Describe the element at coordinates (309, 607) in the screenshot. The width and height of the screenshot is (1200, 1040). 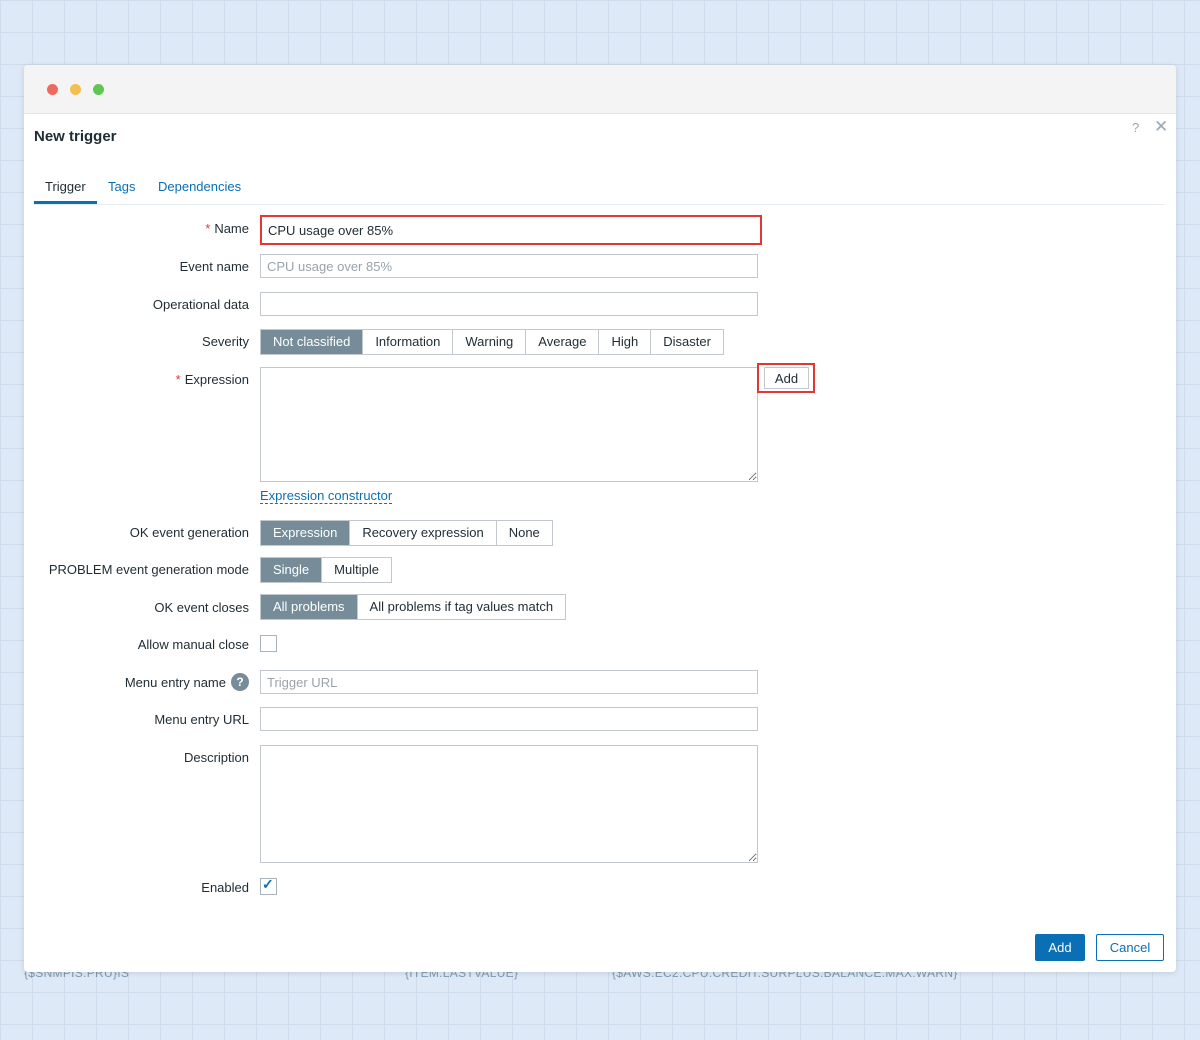
I see `ok-closes-all-problems: All problems` at that location.